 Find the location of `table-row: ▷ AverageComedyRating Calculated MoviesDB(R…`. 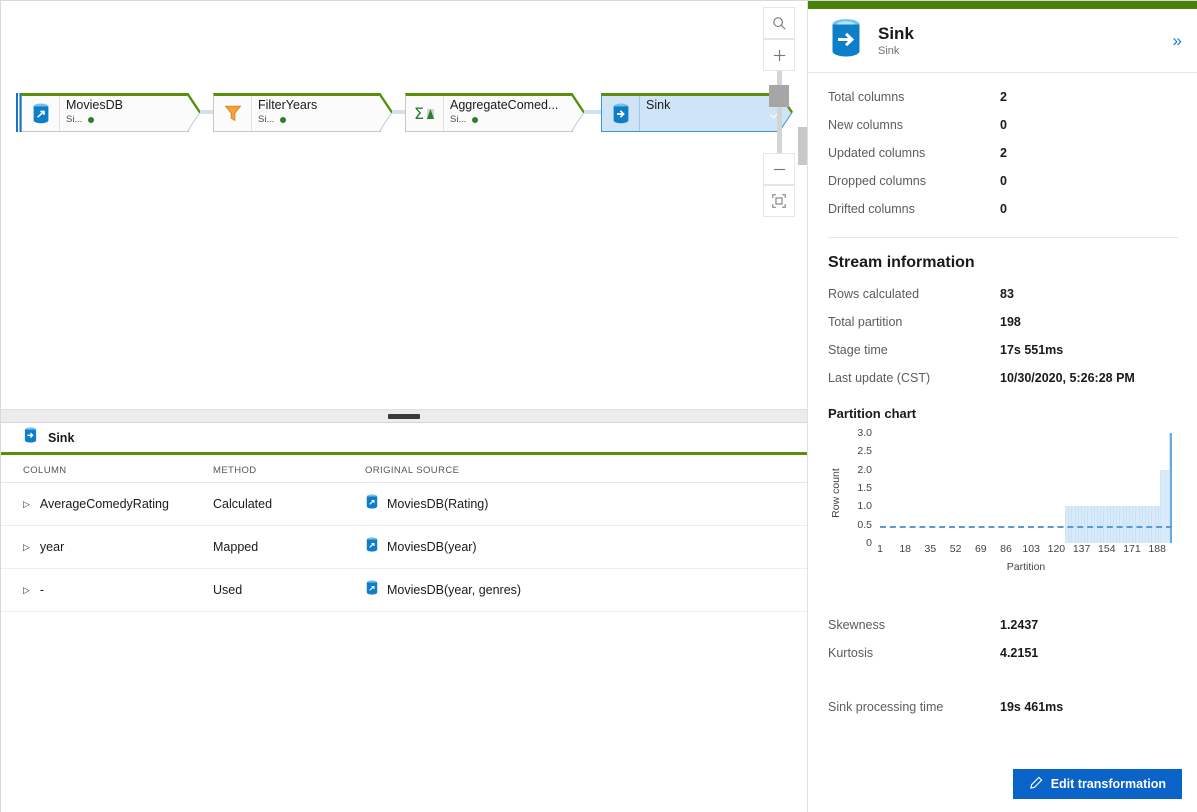

table-row: ▷ AverageComedyRating Calculated MoviesDB(R… is located at coordinates (404, 504).